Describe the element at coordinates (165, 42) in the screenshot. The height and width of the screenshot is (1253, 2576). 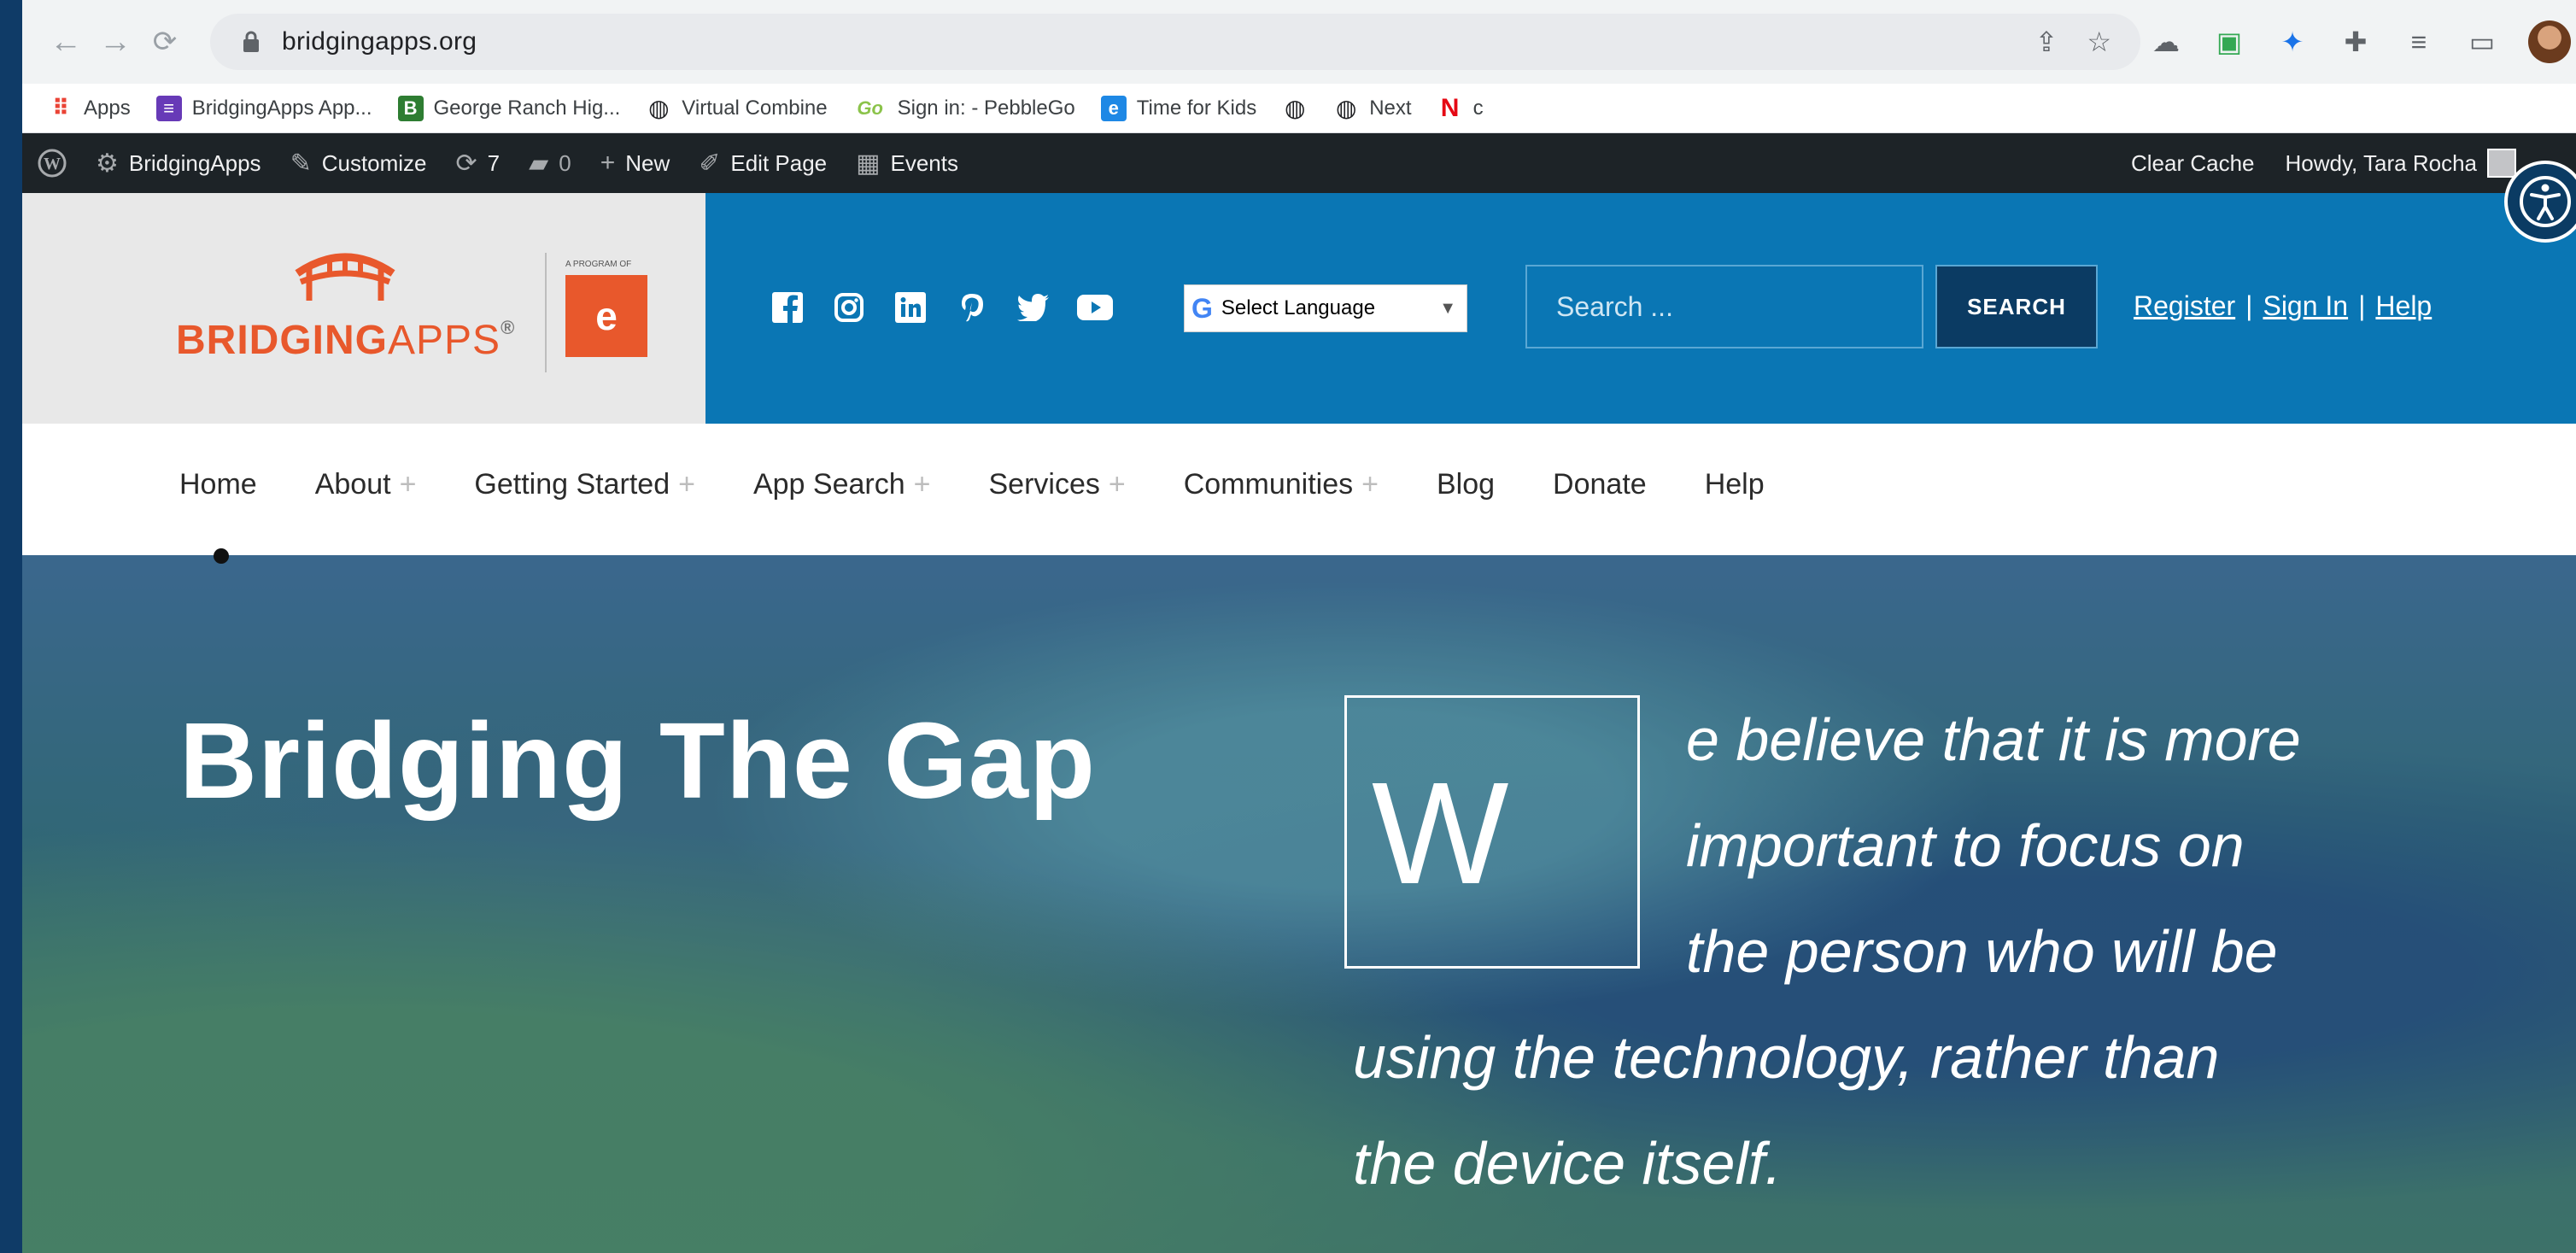
I see `reload-icon: ⟳` at that location.